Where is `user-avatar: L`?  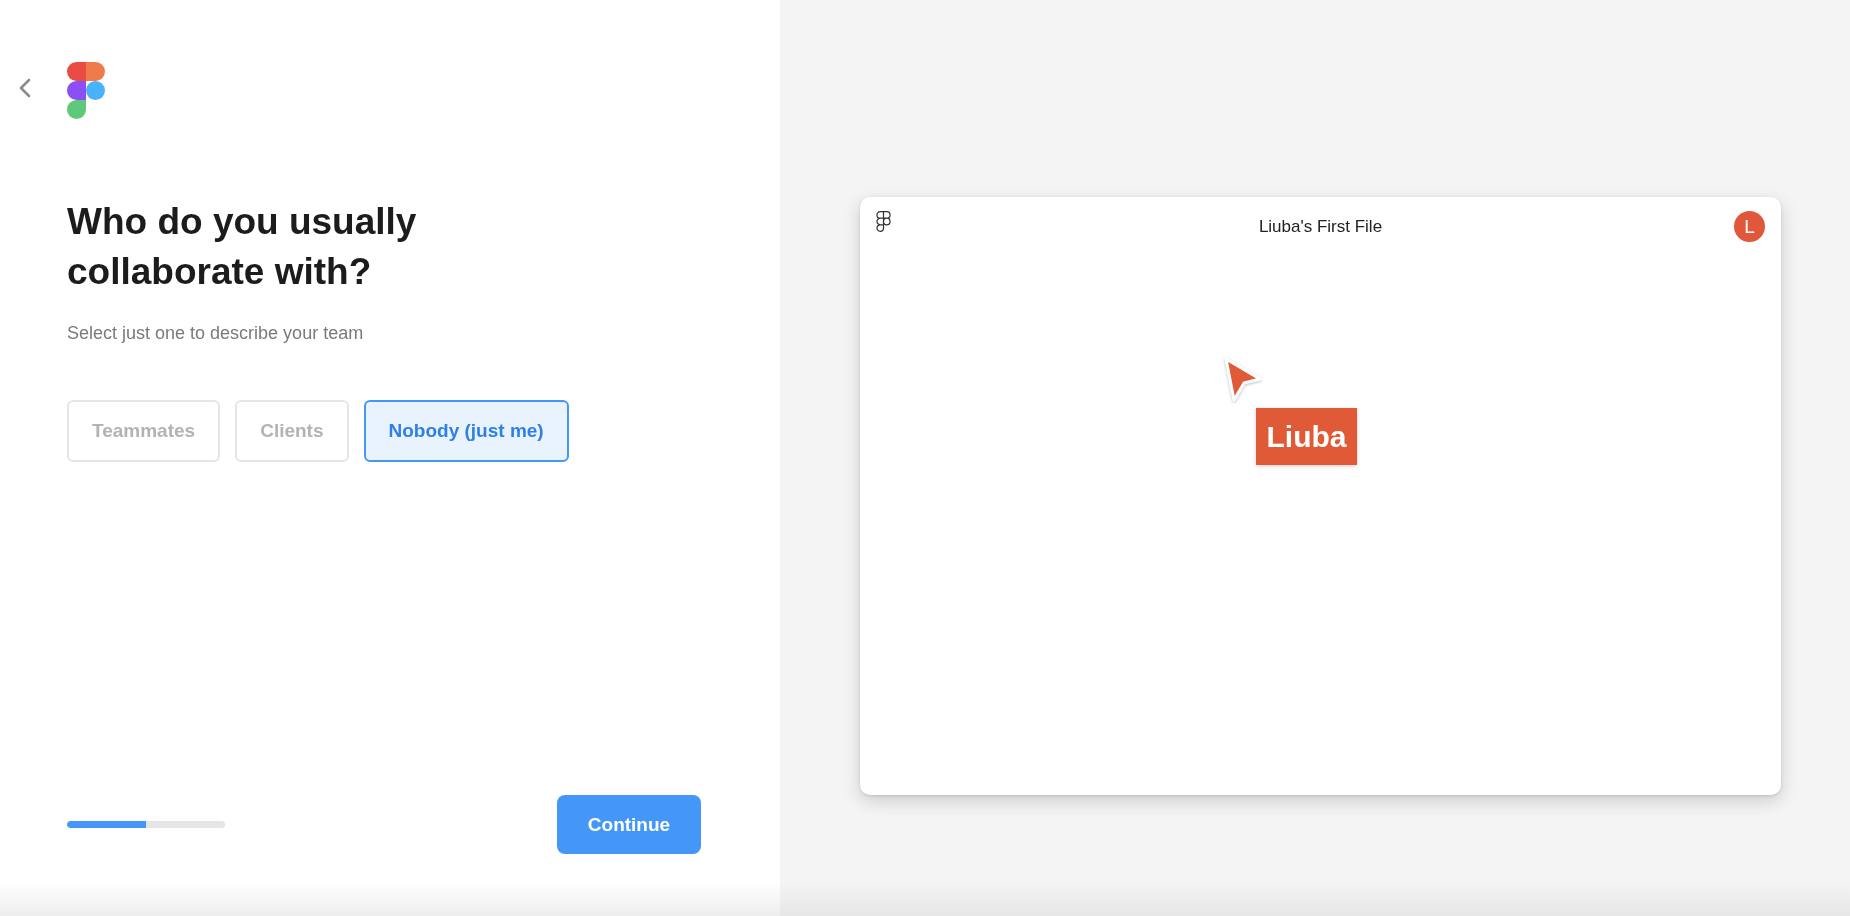 user-avatar: L is located at coordinates (1749, 226).